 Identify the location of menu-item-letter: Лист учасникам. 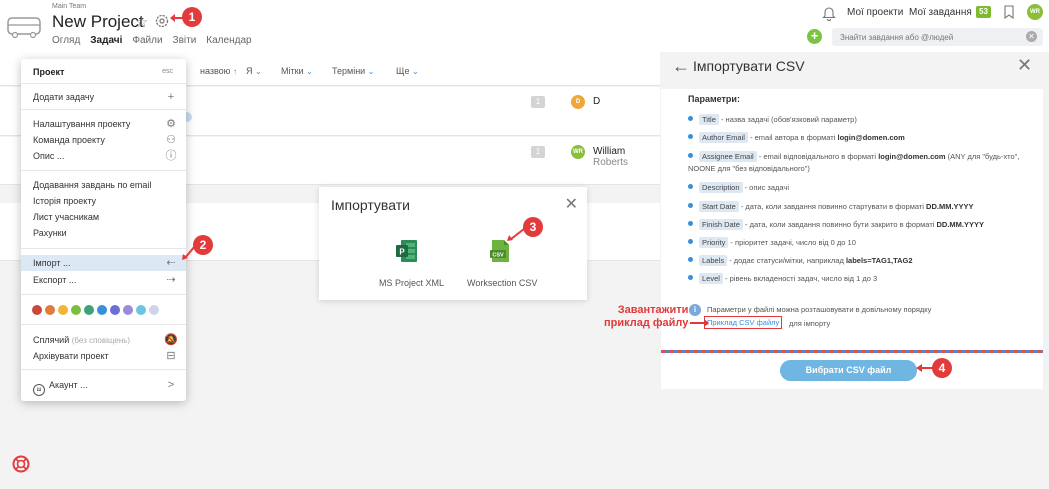
(105, 217).